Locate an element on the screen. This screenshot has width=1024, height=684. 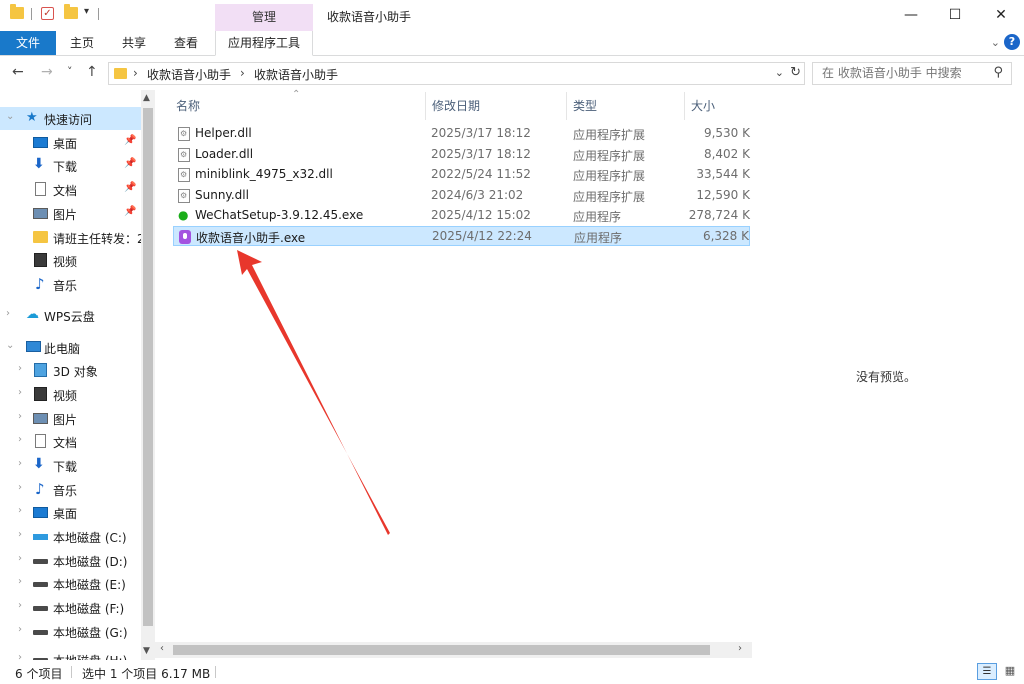
sidebar-item-pc-downloads: › ⬇ 下载 is located at coordinates (70, 465).